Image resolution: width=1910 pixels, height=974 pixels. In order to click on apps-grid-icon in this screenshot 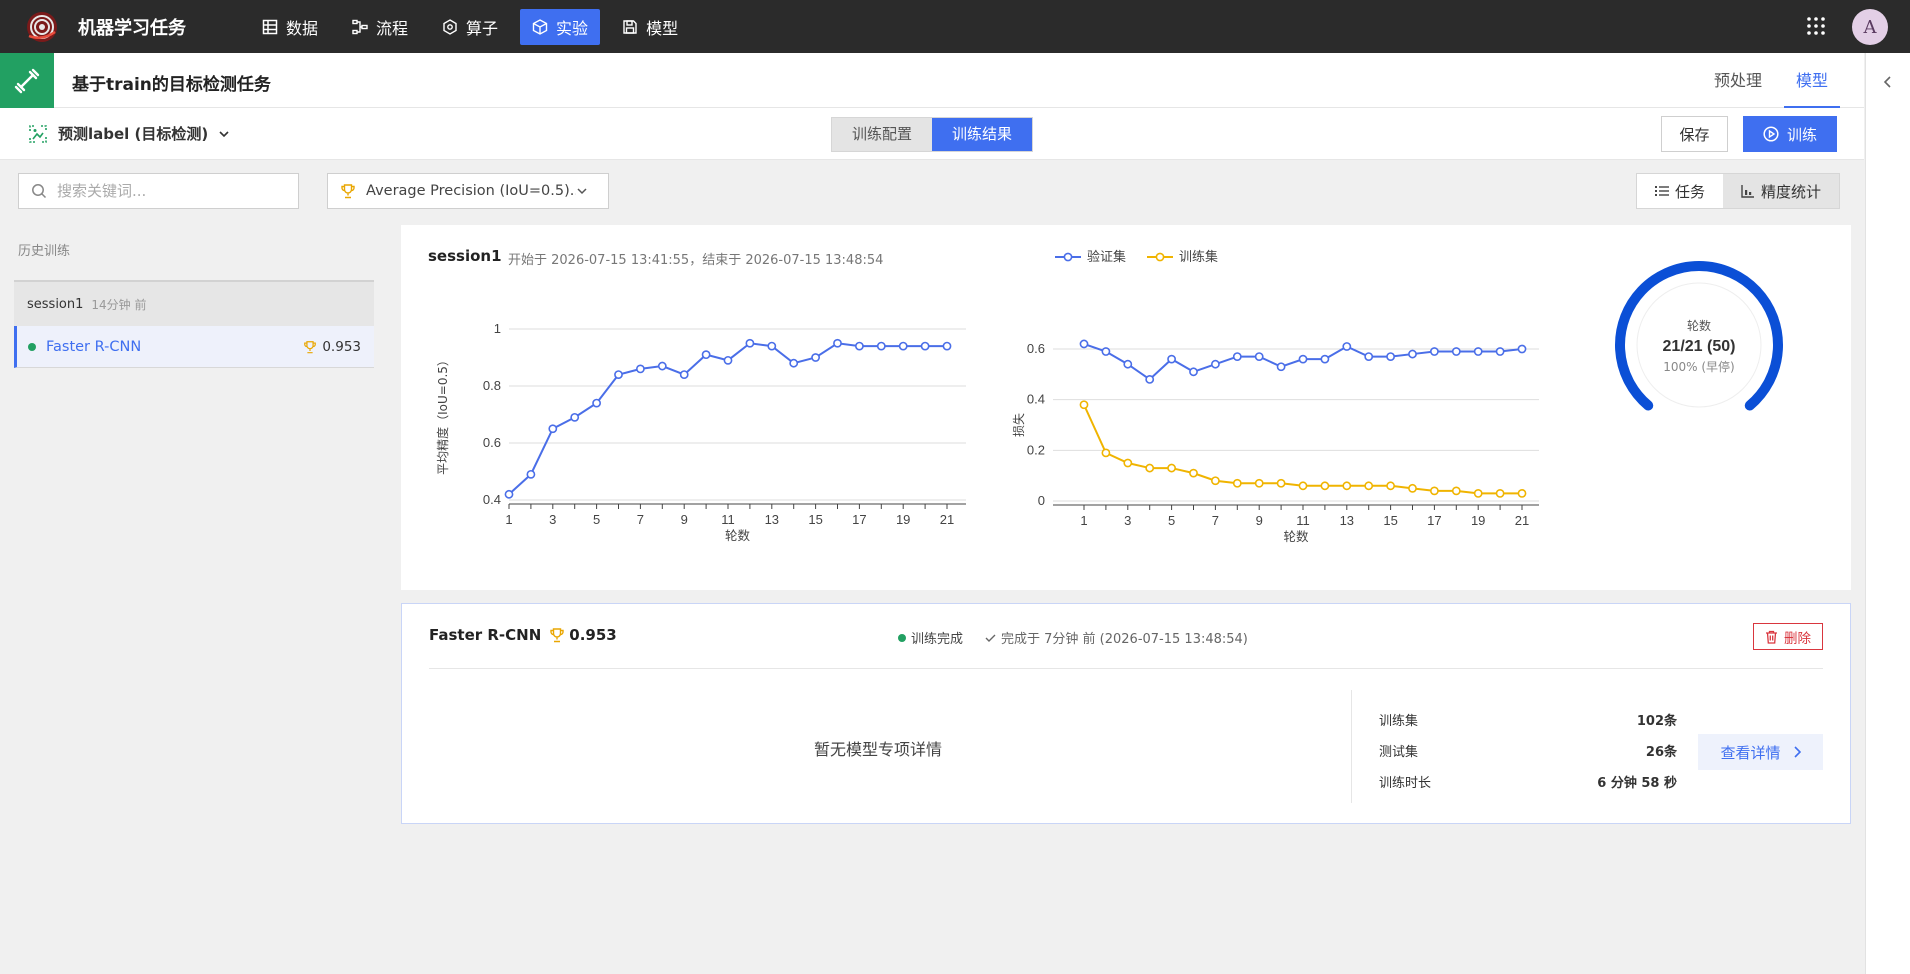, I will do `click(1816, 26)`.